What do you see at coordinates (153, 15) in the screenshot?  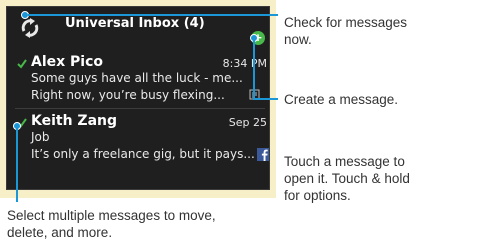 I see `callout-line-check` at bounding box center [153, 15].